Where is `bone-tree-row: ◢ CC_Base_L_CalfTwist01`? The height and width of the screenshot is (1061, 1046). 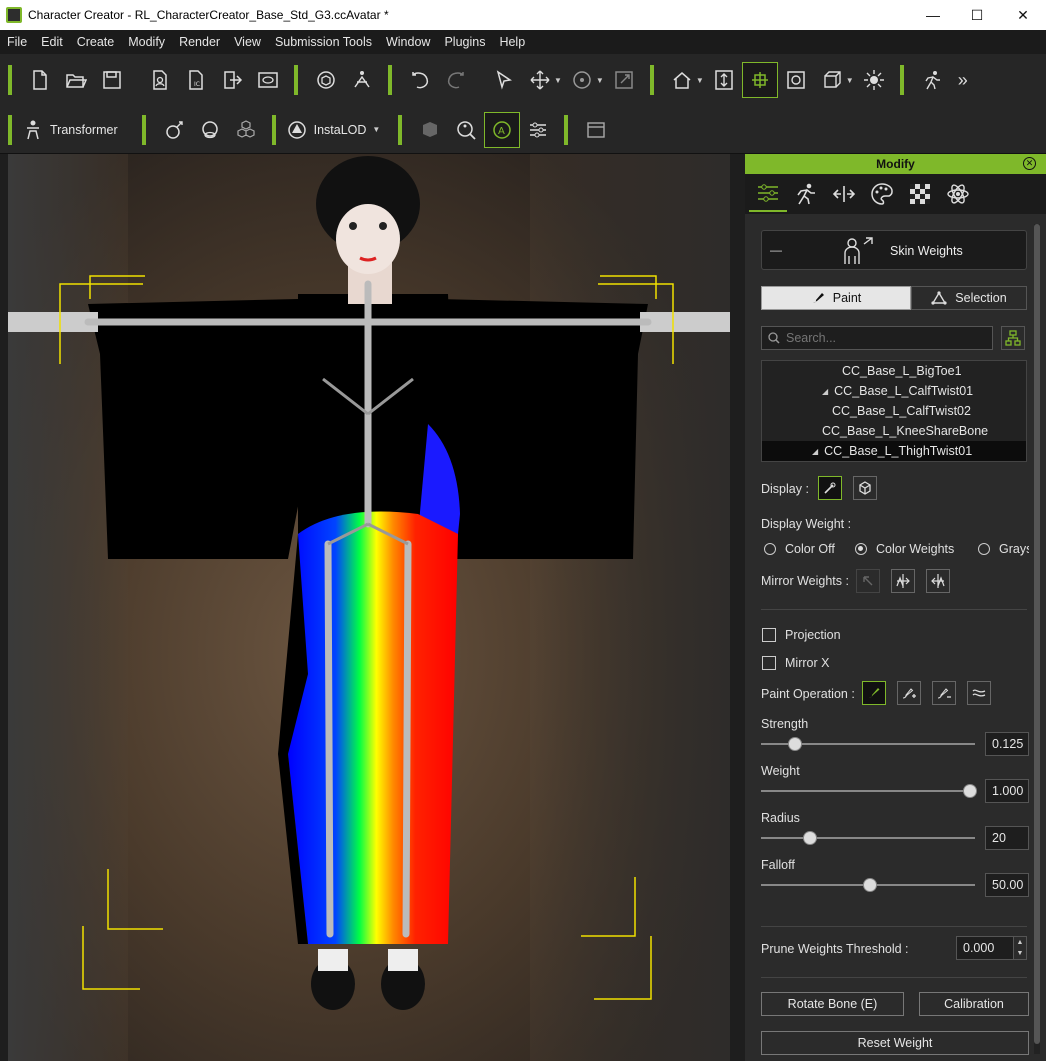
bone-tree-row: ◢ CC_Base_L_CalfTwist01 is located at coordinates (894, 391).